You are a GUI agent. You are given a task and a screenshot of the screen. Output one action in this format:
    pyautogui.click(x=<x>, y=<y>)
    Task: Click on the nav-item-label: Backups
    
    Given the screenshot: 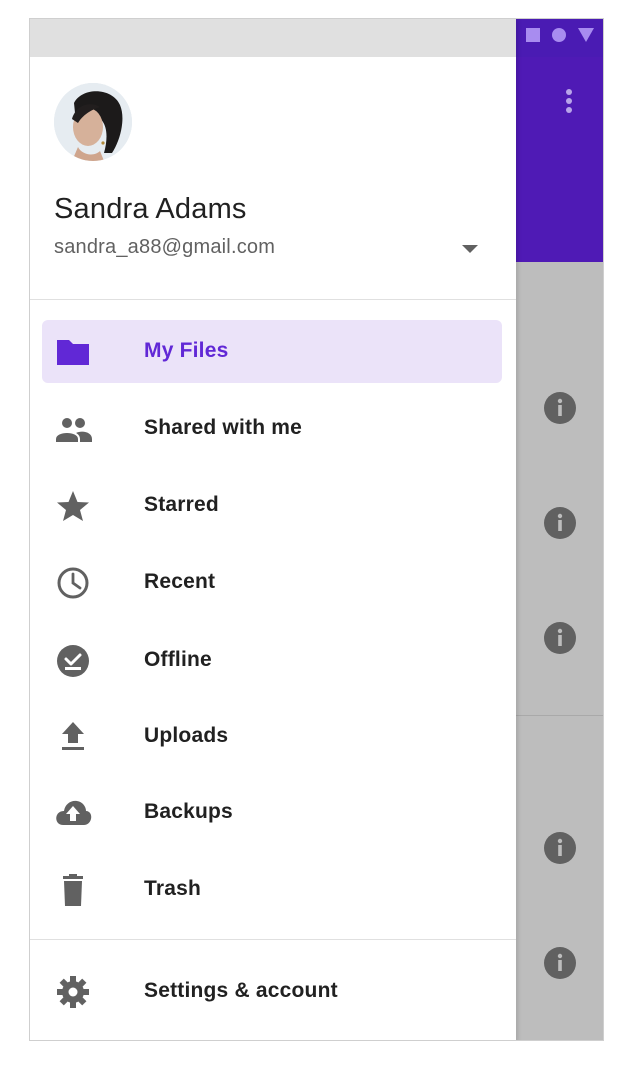 What is the action you would take?
    pyautogui.click(x=188, y=811)
    